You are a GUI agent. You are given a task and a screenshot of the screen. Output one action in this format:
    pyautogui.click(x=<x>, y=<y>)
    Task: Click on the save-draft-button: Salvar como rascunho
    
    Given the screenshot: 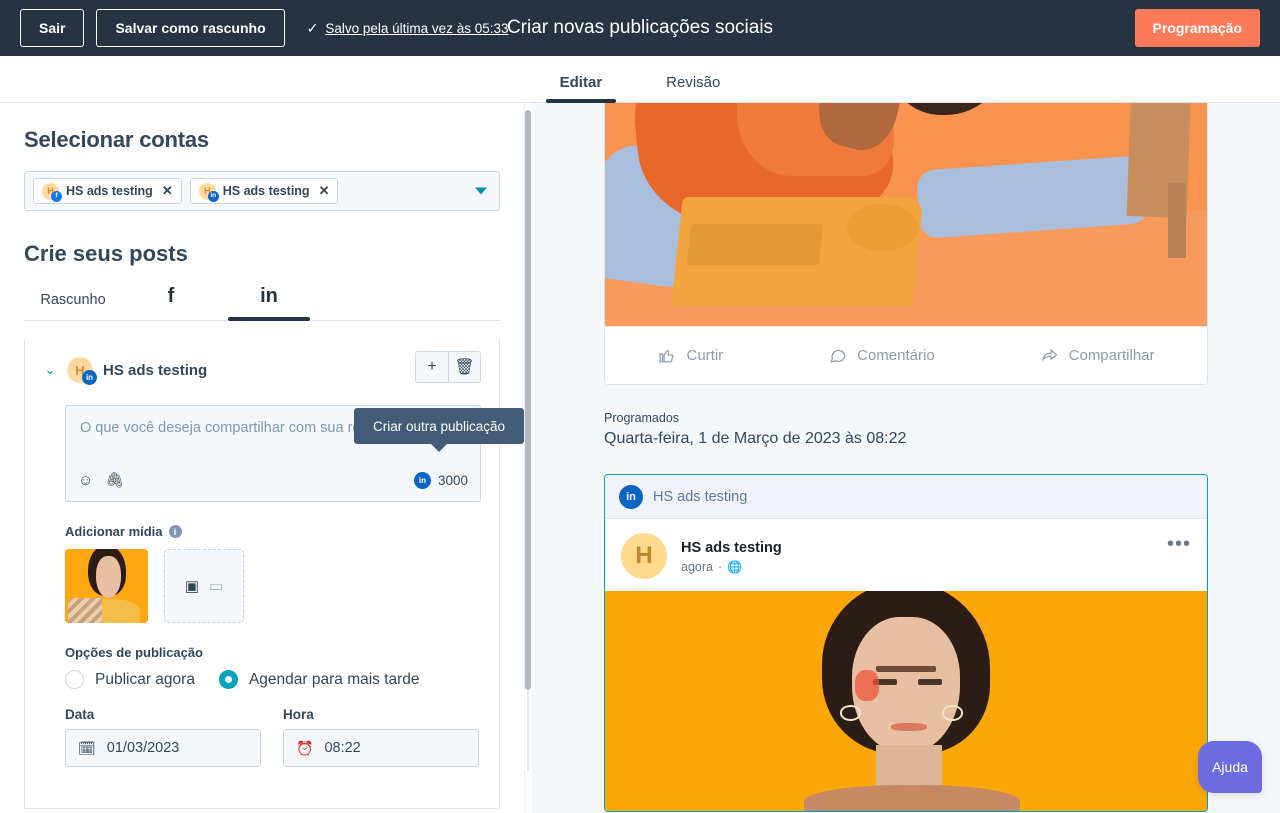 What is the action you would take?
    pyautogui.click(x=190, y=28)
    